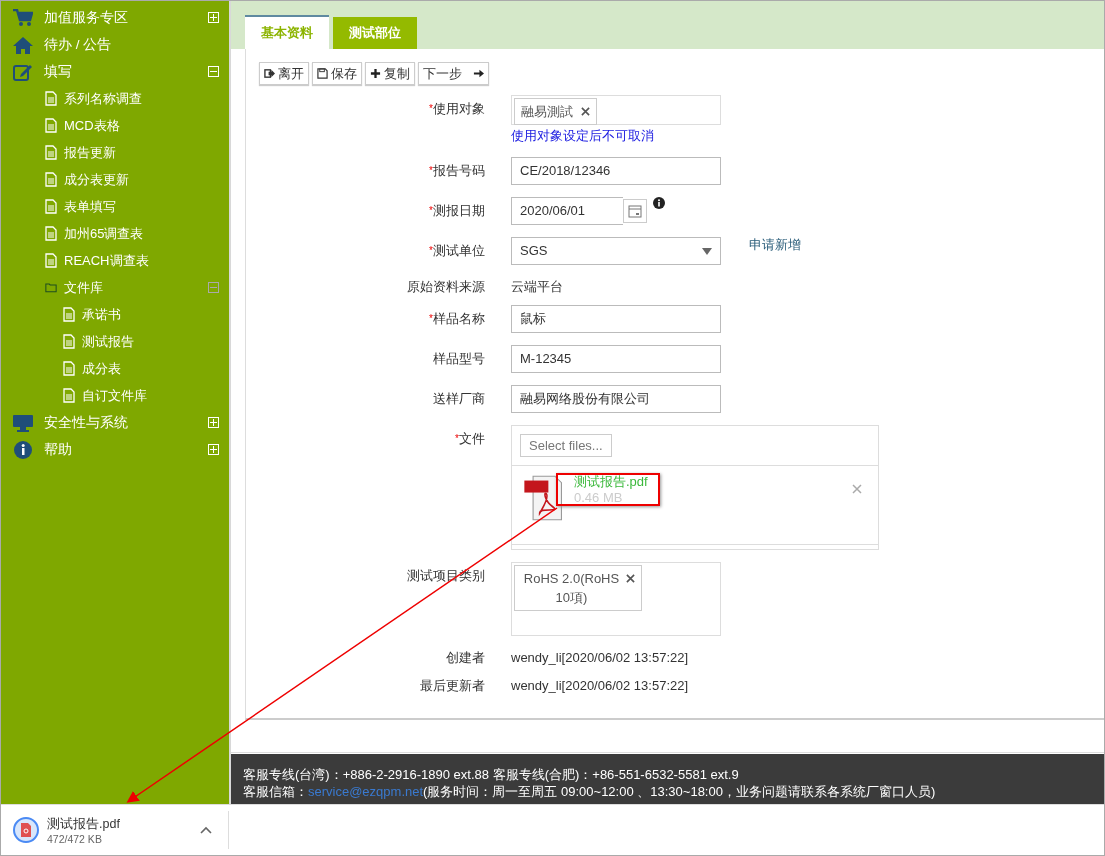 This screenshot has height=856, width=1105. I want to click on sidebar-item: 自订文件库, so click(150, 395).